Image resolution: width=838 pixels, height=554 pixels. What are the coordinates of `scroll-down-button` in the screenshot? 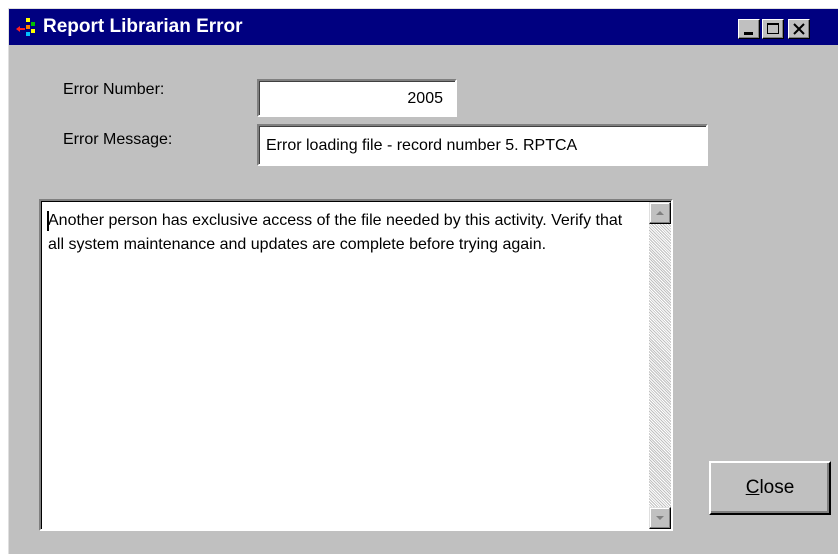 It's located at (660, 518).